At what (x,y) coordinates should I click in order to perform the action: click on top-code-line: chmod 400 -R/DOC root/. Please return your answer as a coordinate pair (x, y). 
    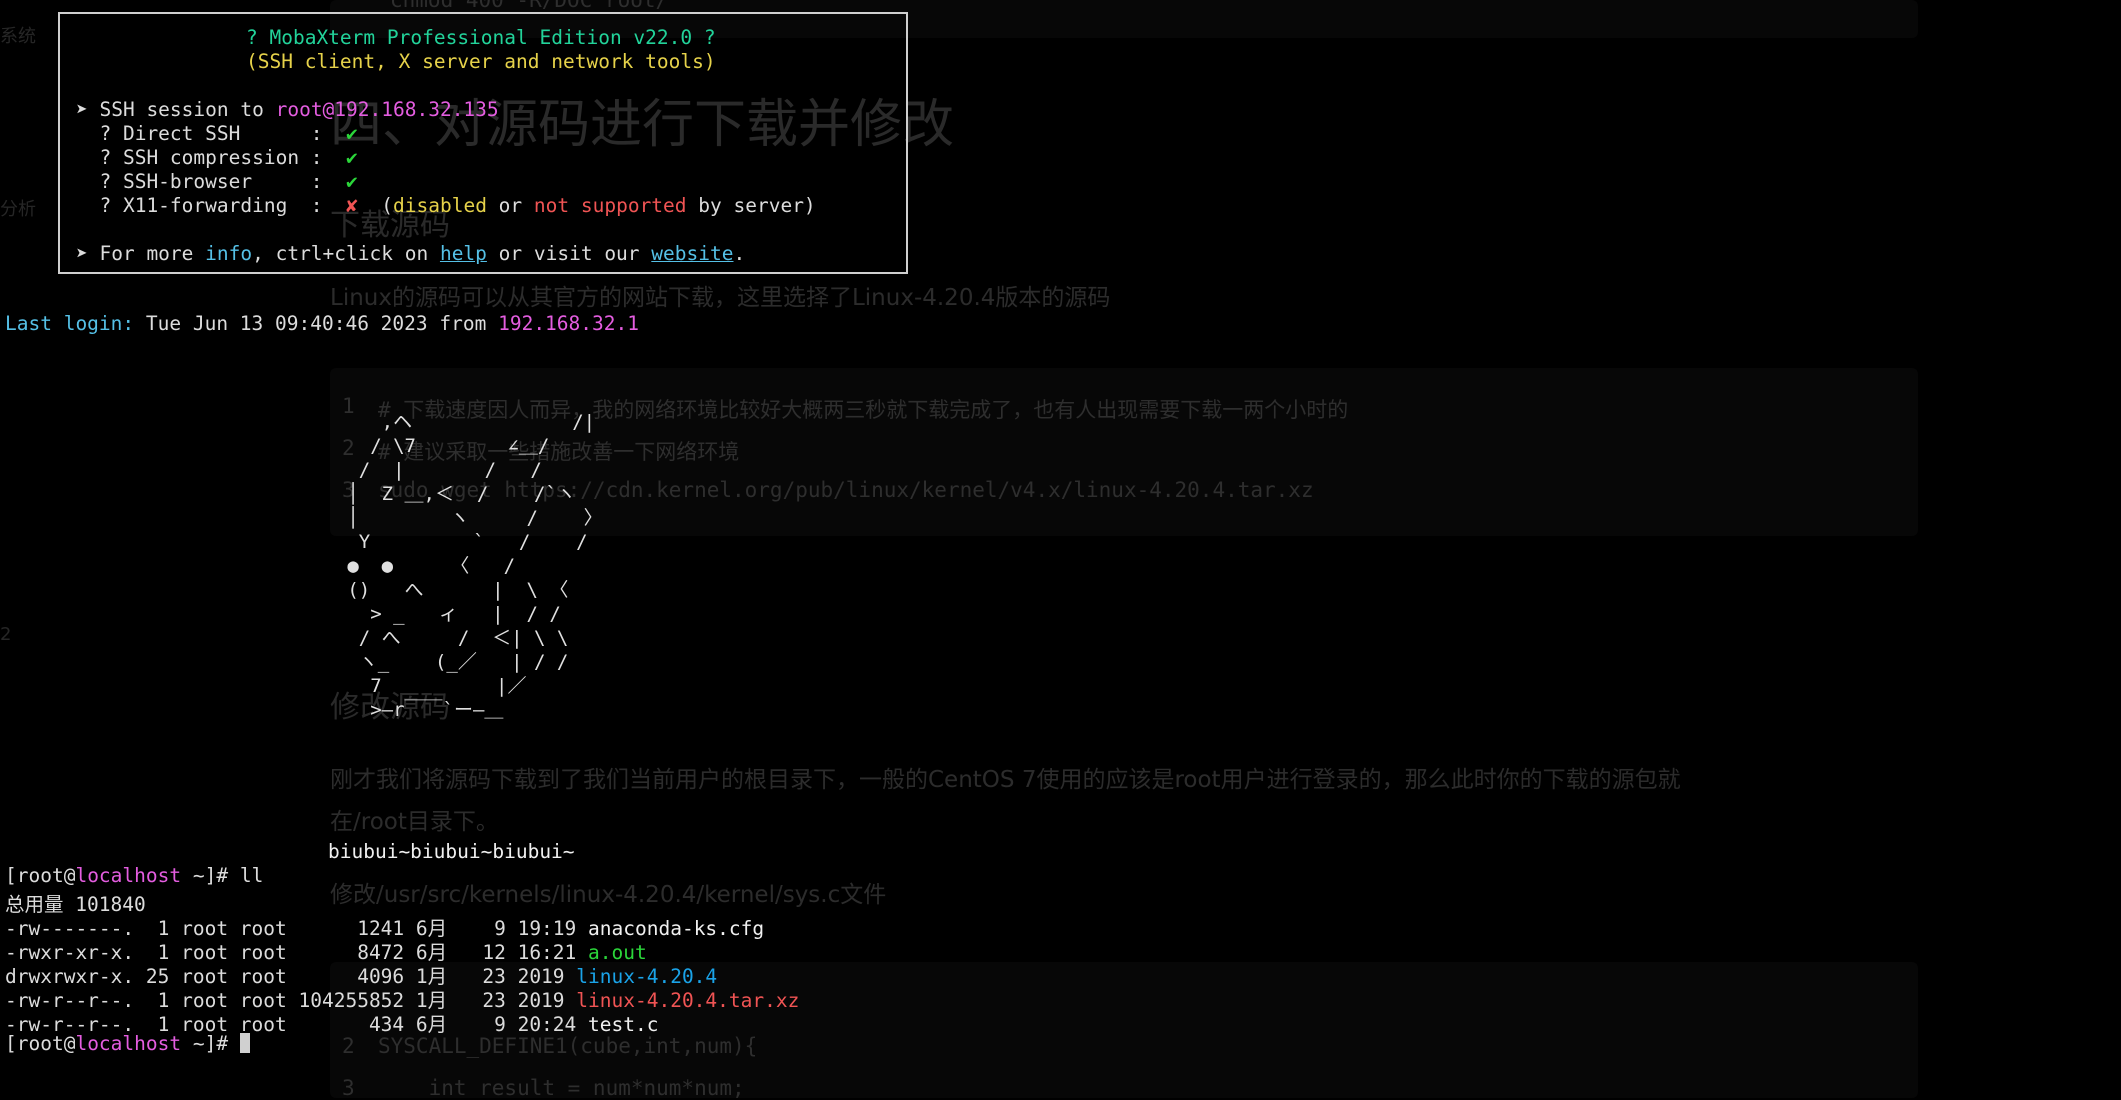
    Looking at the image, I should click on (529, 6).